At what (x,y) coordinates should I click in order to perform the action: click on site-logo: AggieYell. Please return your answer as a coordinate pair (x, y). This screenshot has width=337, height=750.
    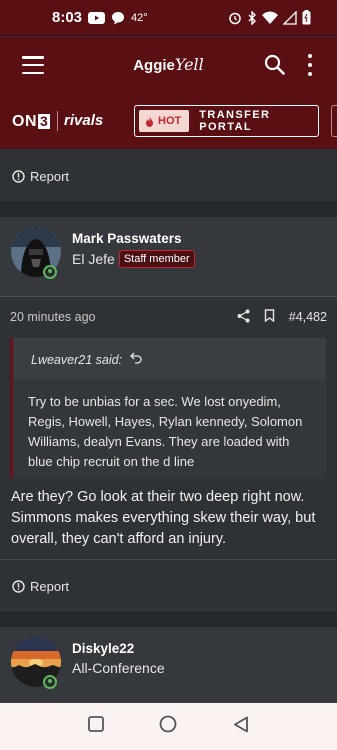
    Looking at the image, I should click on (168, 64).